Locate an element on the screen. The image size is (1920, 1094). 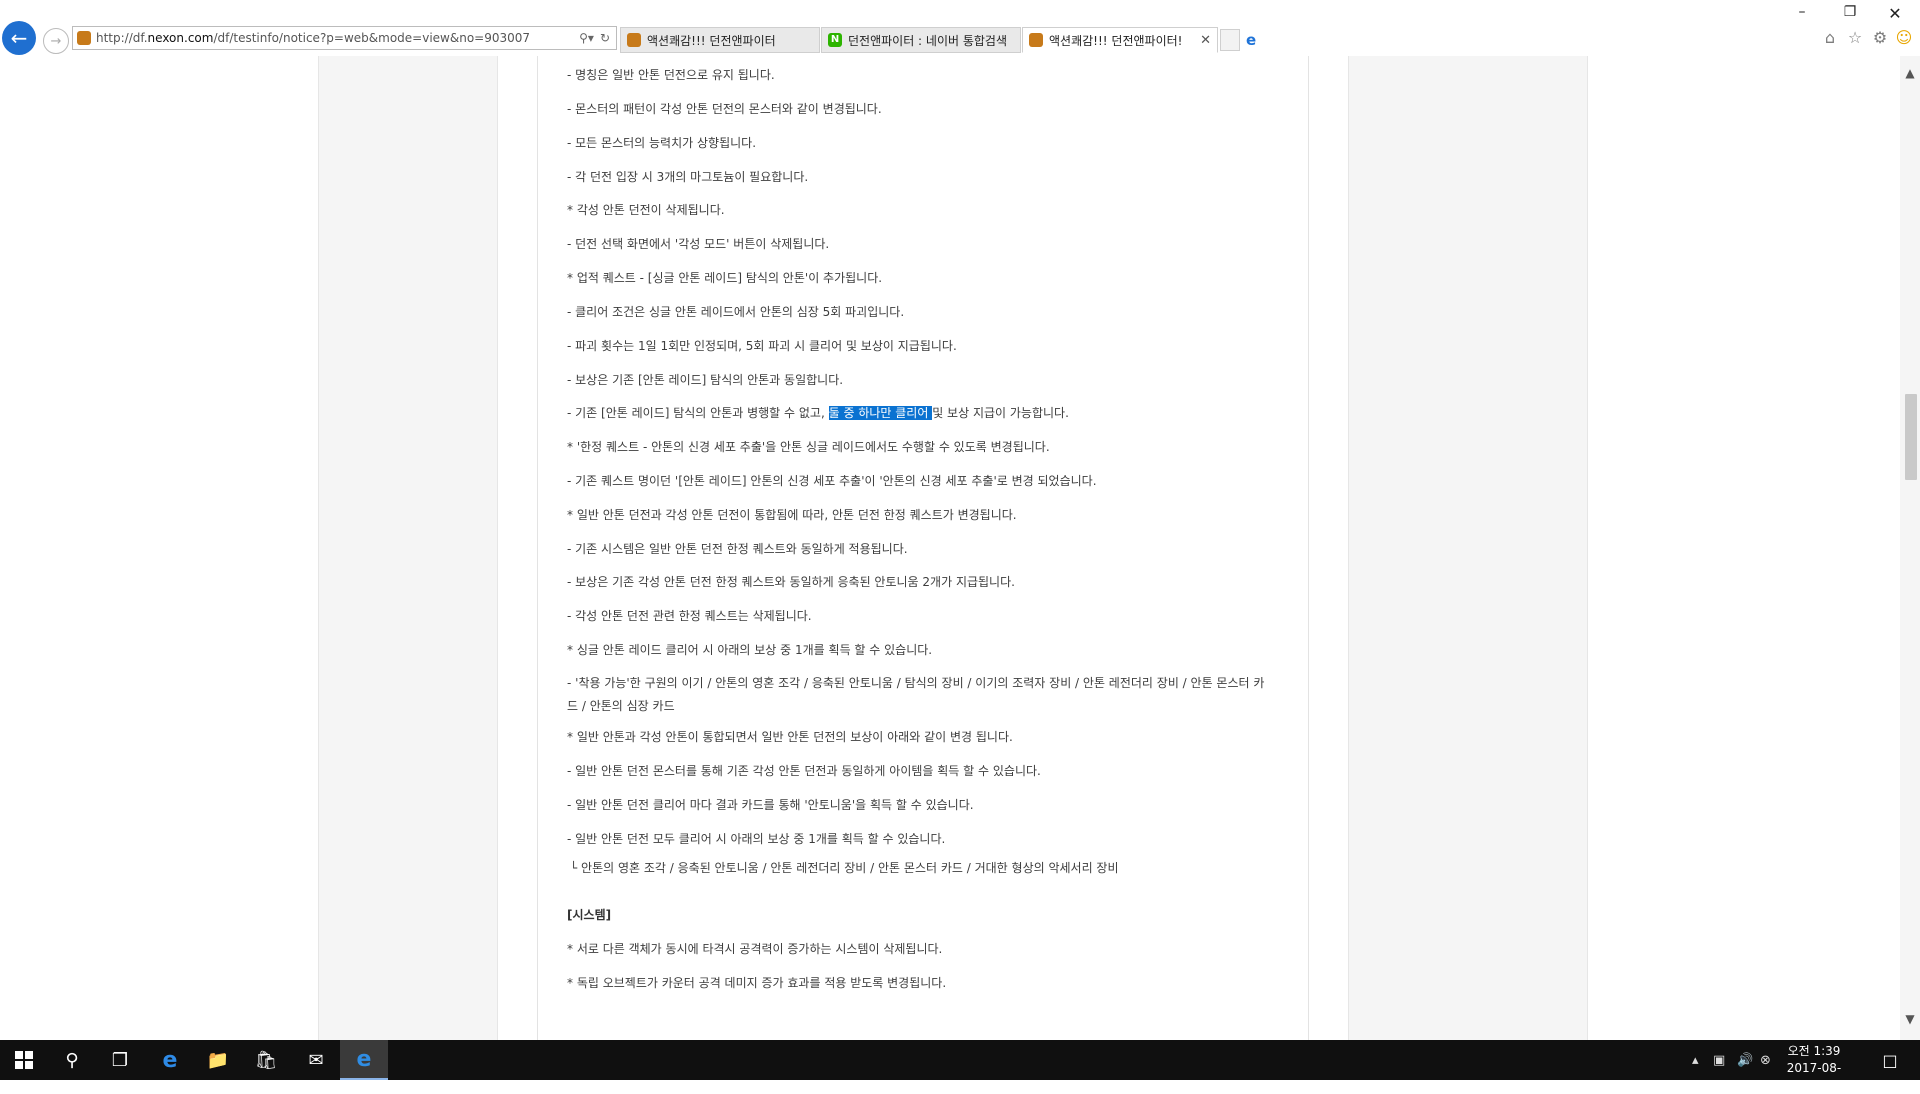
article-line: - 던전 선택 화면에서 '각성 모드' 버튼이 삭제됩니다. is located at coordinates (698, 244).